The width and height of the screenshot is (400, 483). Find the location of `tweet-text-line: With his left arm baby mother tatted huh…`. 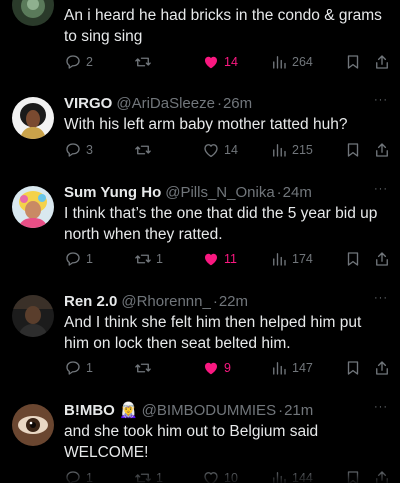

tweet-text-line: With his left arm baby mother tatted huh… is located at coordinates (206, 124).